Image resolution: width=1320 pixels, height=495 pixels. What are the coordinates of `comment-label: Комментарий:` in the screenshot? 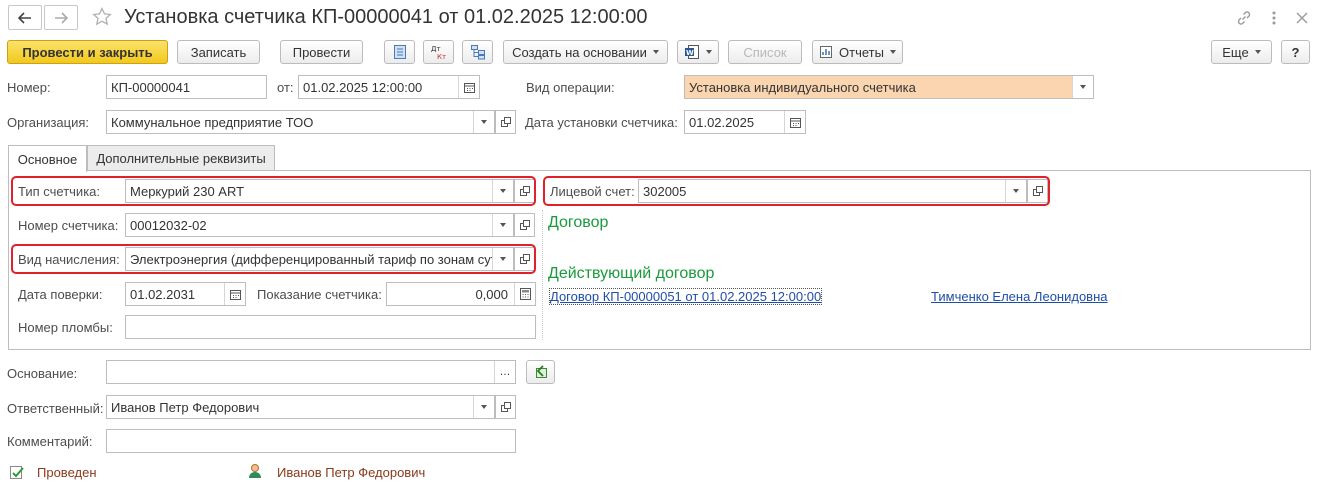 It's located at (50, 441).